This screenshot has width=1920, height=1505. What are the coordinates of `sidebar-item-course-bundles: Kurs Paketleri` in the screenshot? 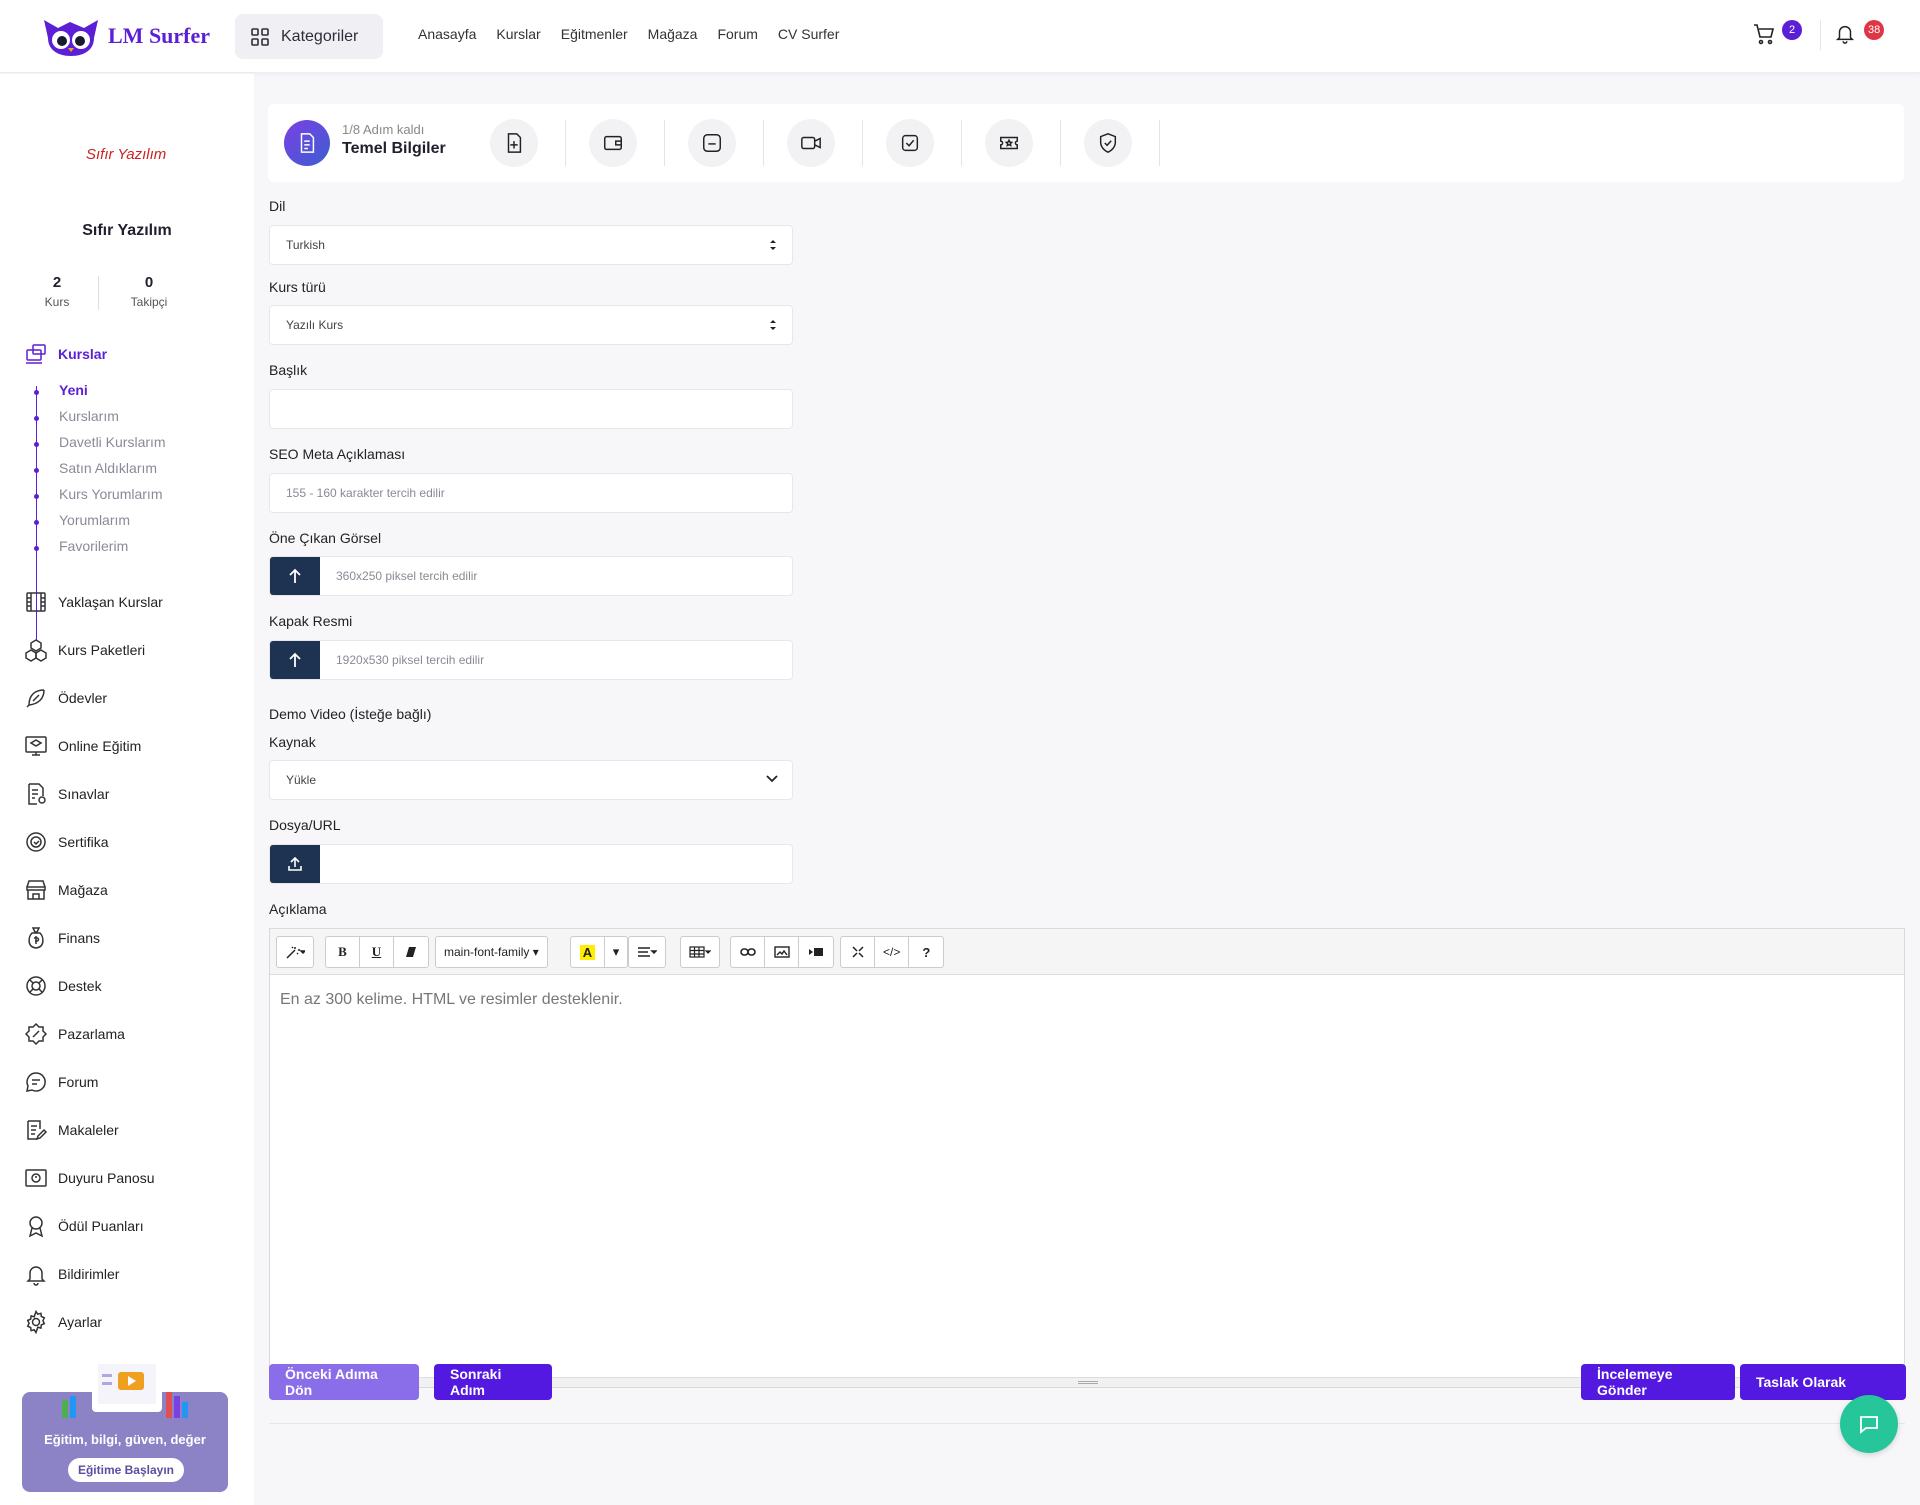 It's located at (84, 650).